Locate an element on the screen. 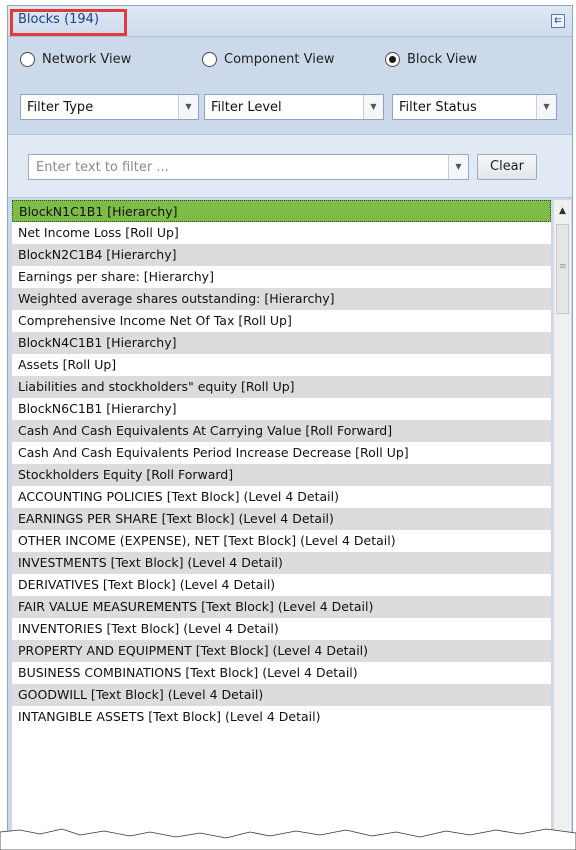  text-filter-input: Enter text to filter ... ▼ is located at coordinates (248, 167).